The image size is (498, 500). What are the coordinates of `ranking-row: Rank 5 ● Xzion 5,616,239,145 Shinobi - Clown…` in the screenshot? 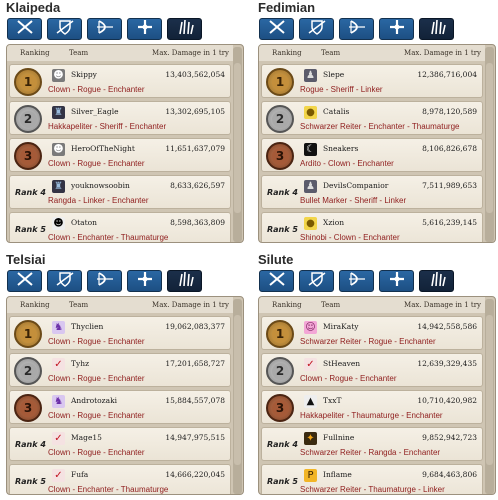 It's located at (372, 227).